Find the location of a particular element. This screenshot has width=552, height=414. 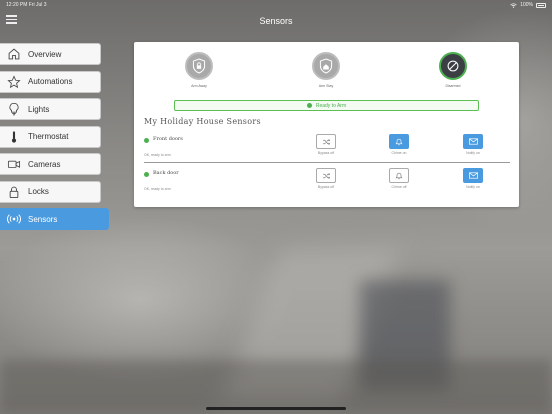

ready-to-arm-banner: Ready to Arm is located at coordinates (326, 105).